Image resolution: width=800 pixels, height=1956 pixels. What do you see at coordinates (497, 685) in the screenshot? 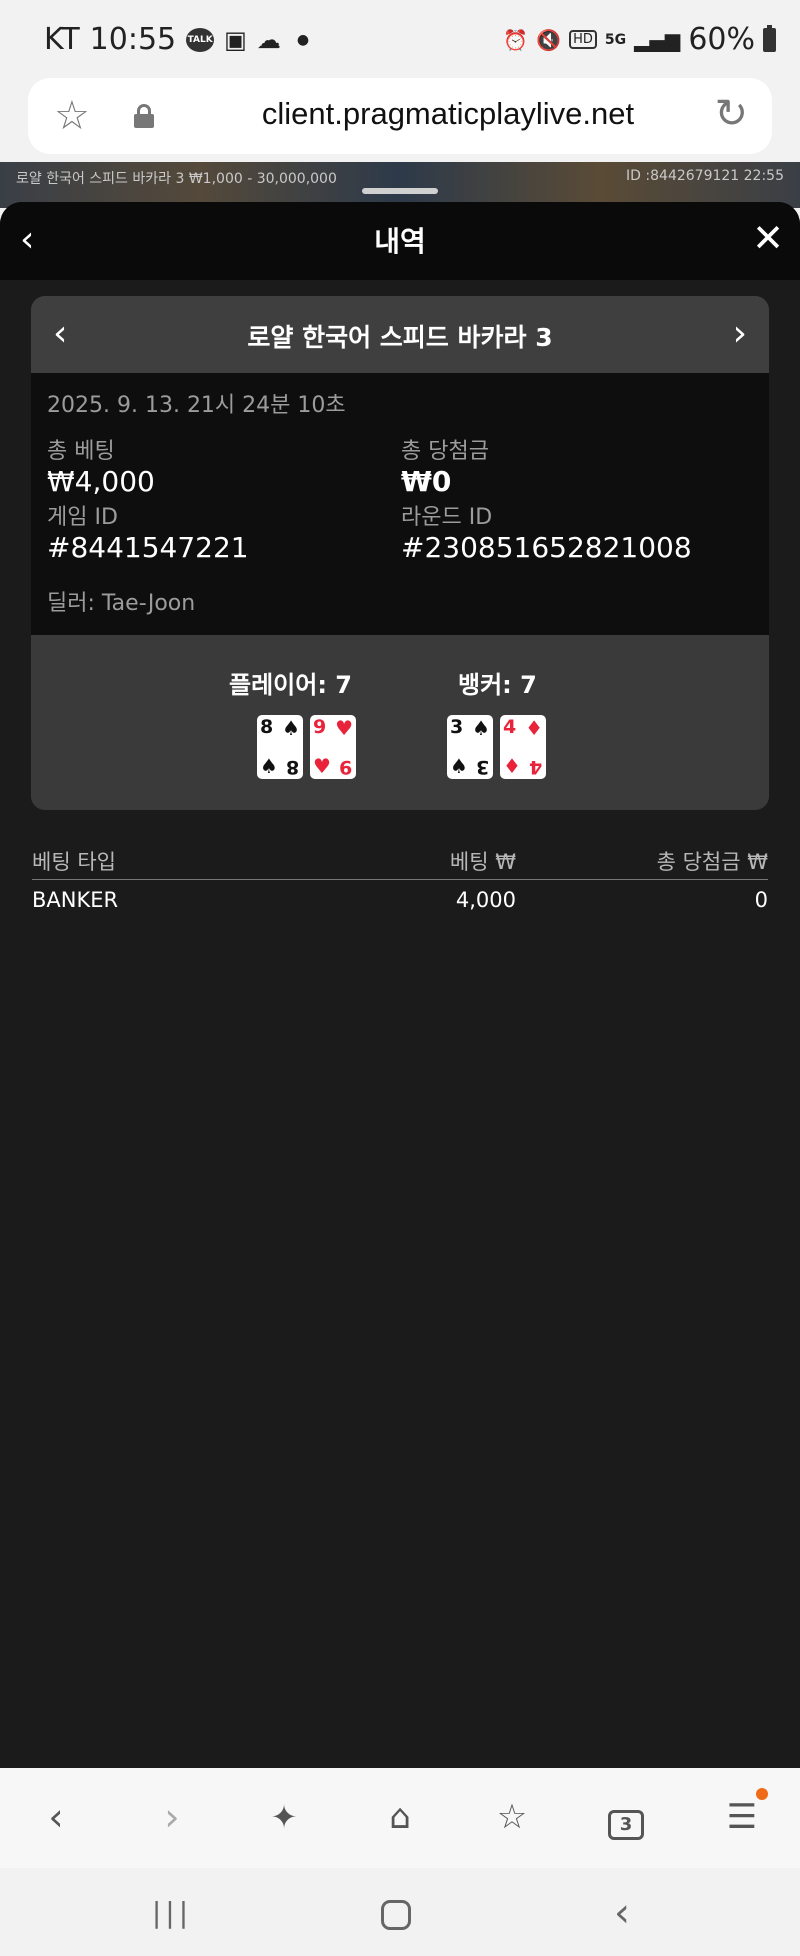
I see `banker-score: 뱅커: 7` at bounding box center [497, 685].